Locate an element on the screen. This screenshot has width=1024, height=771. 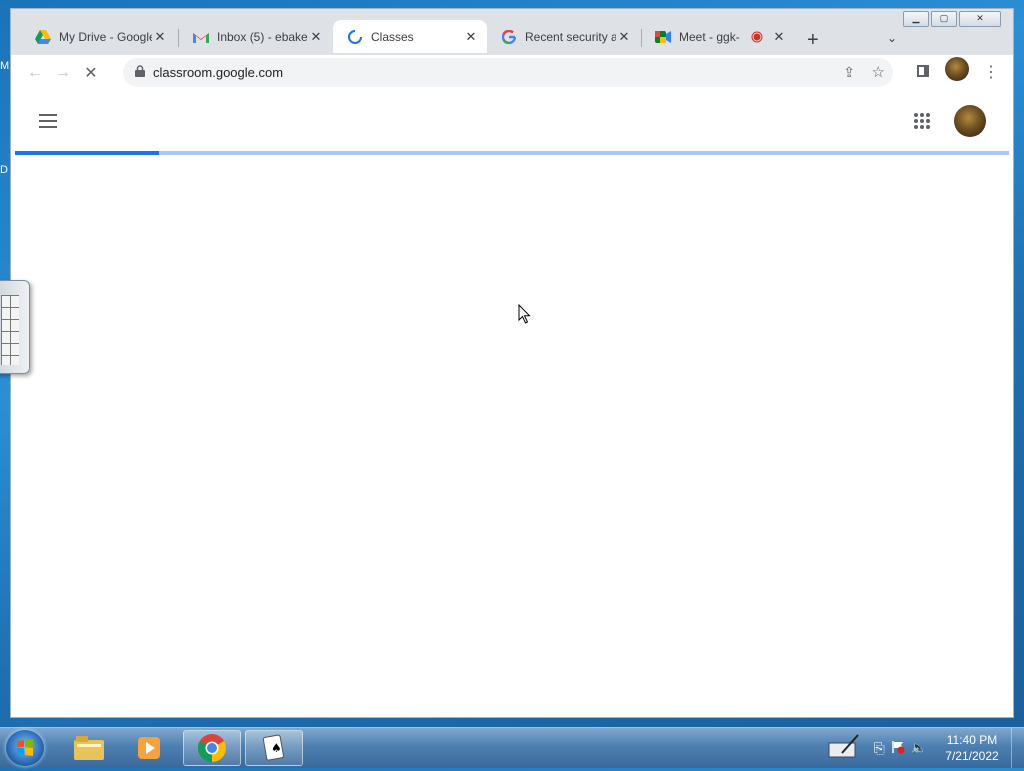
classroom-app-bar is located at coordinates (512, 120).